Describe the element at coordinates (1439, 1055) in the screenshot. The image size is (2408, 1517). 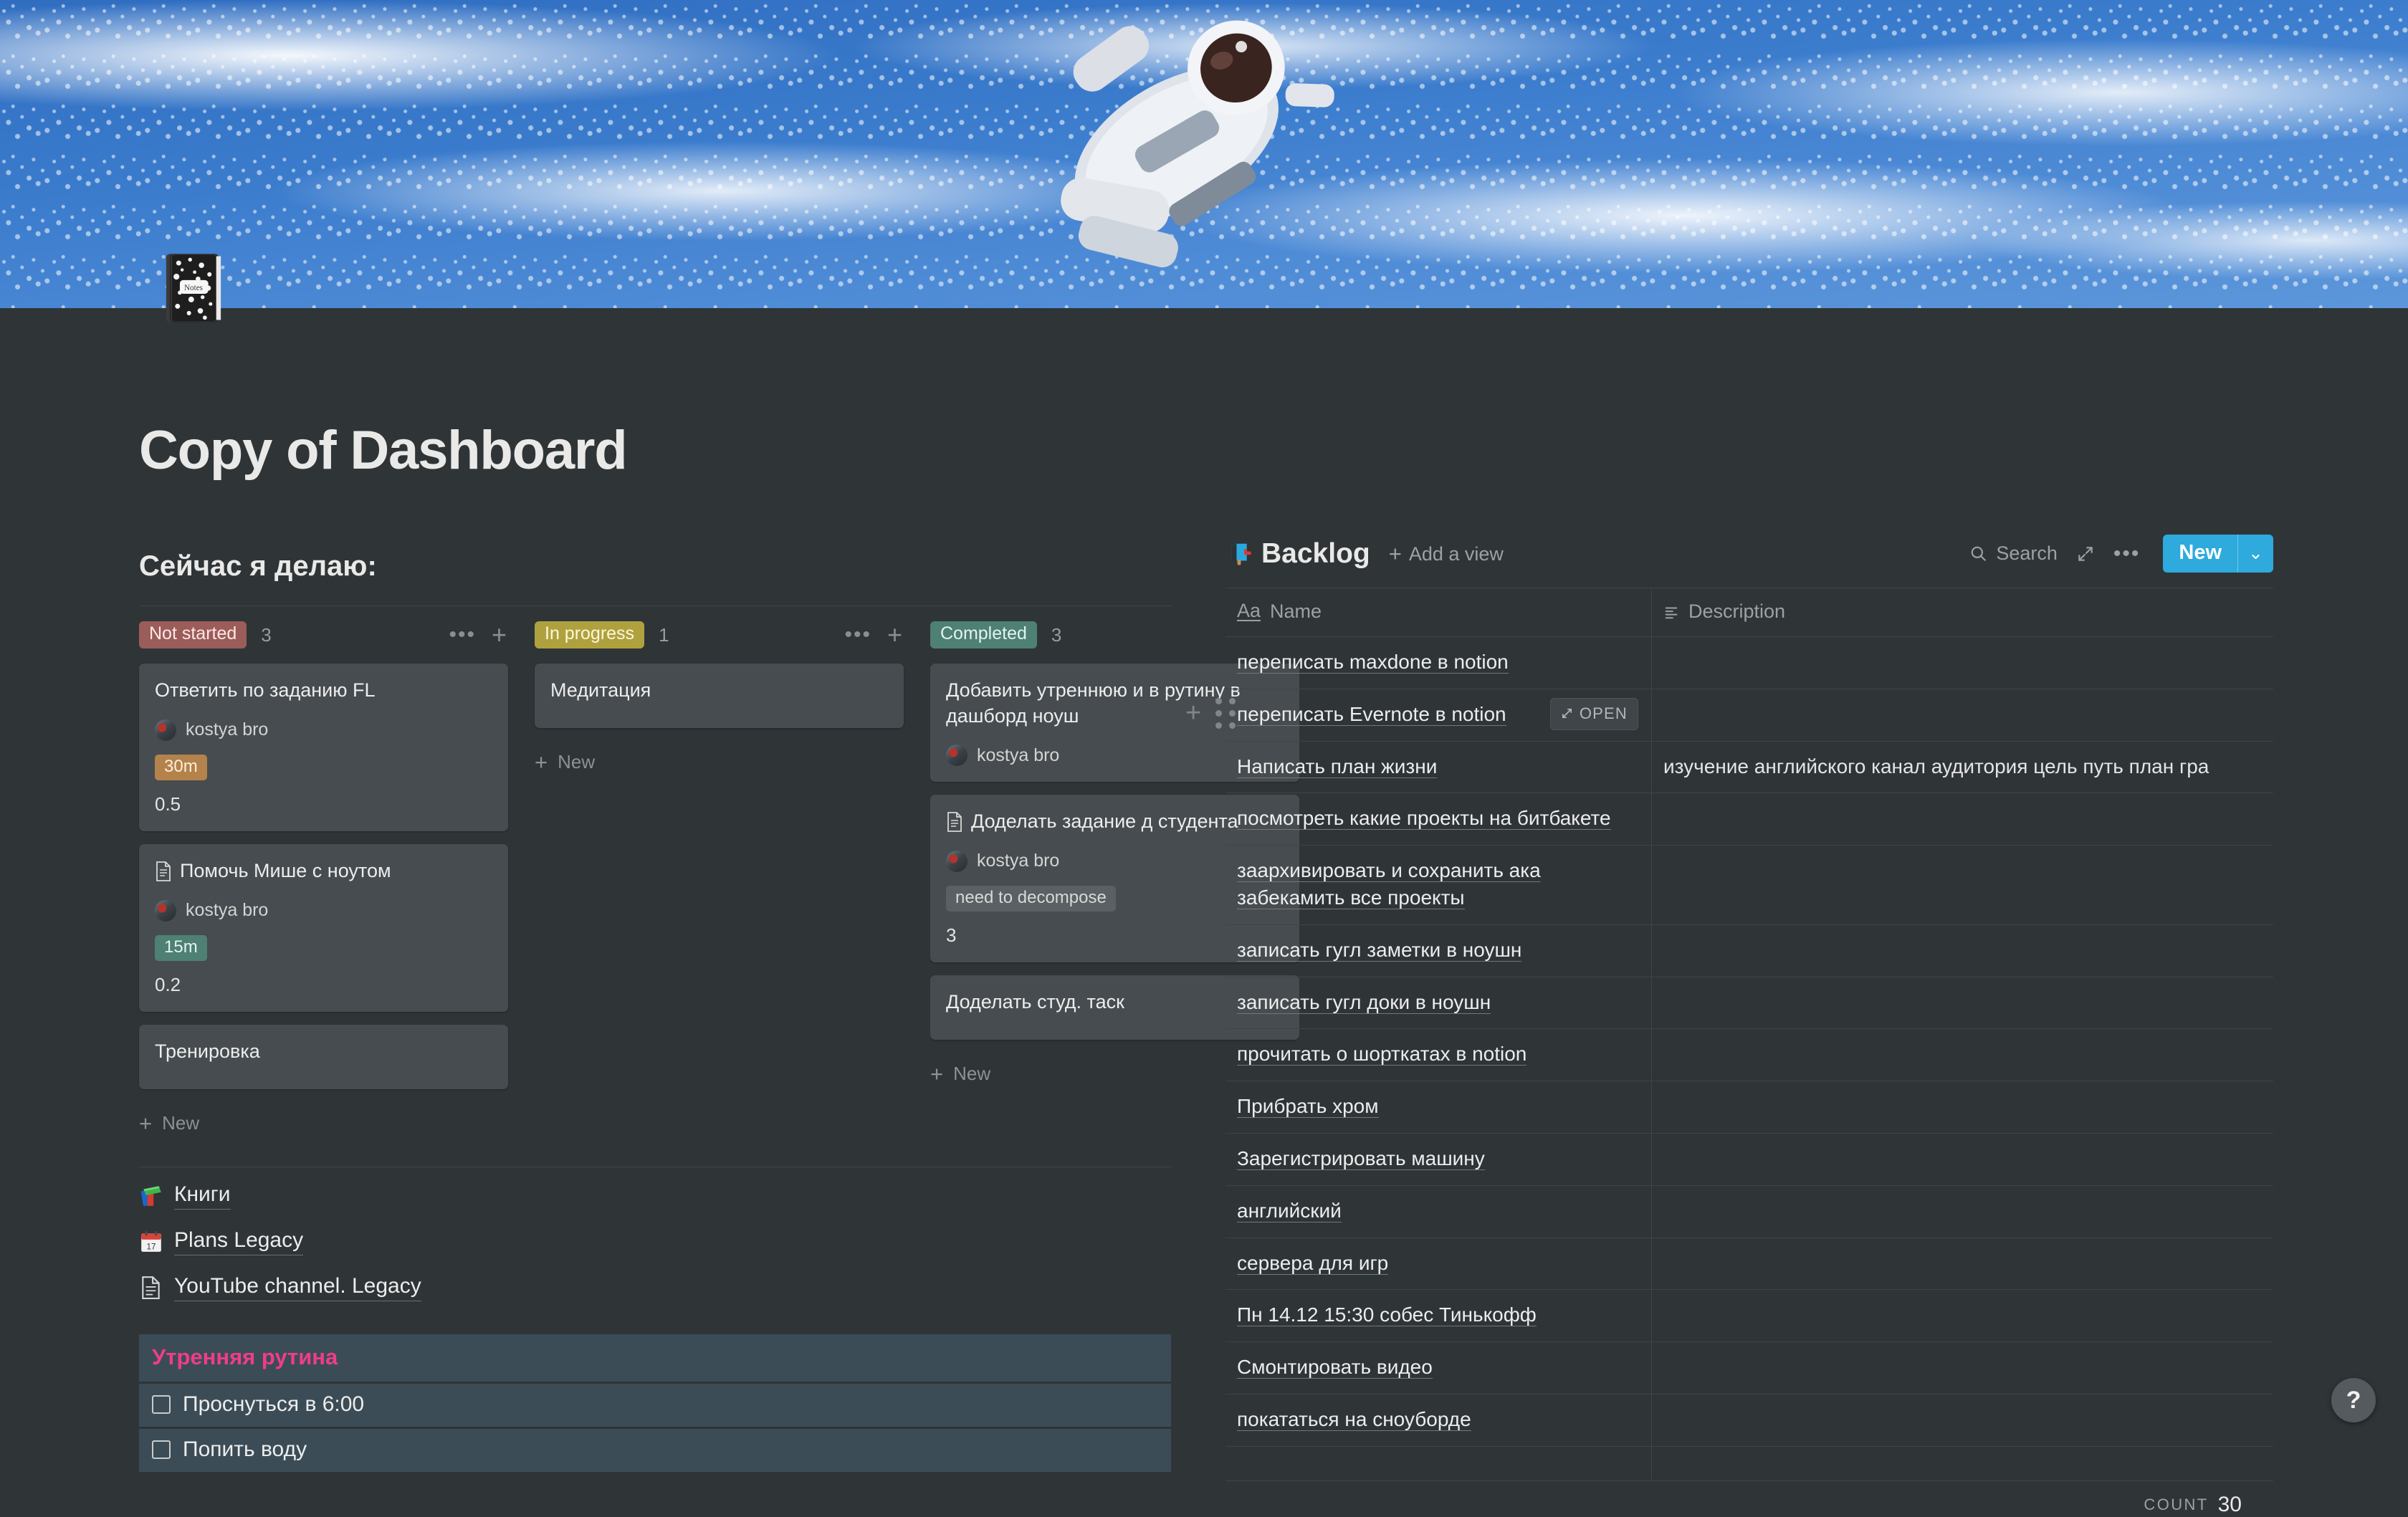
I see `cell-name: прочитать о шорткатах в notion` at that location.